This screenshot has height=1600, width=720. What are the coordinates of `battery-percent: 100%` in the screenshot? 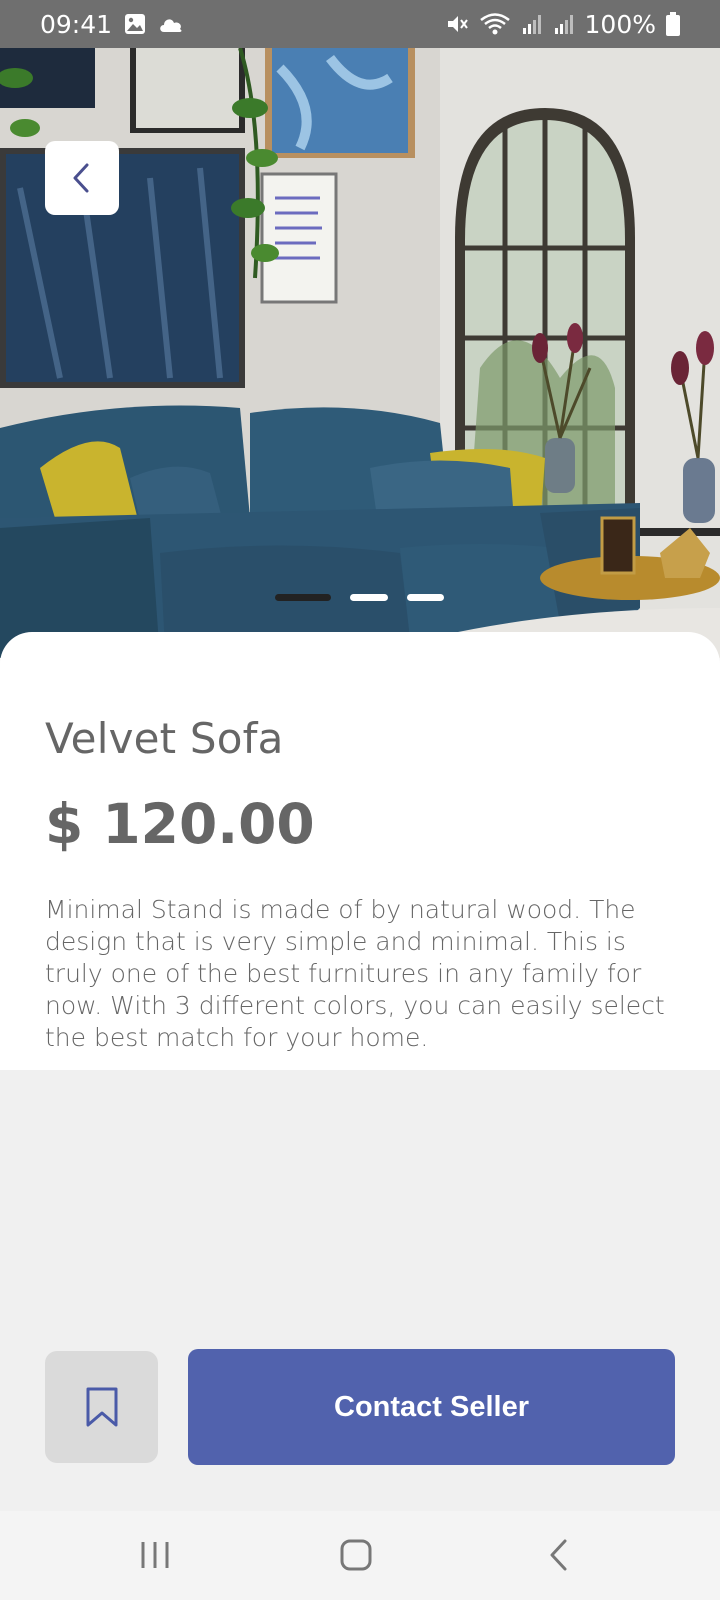 It's located at (620, 24).